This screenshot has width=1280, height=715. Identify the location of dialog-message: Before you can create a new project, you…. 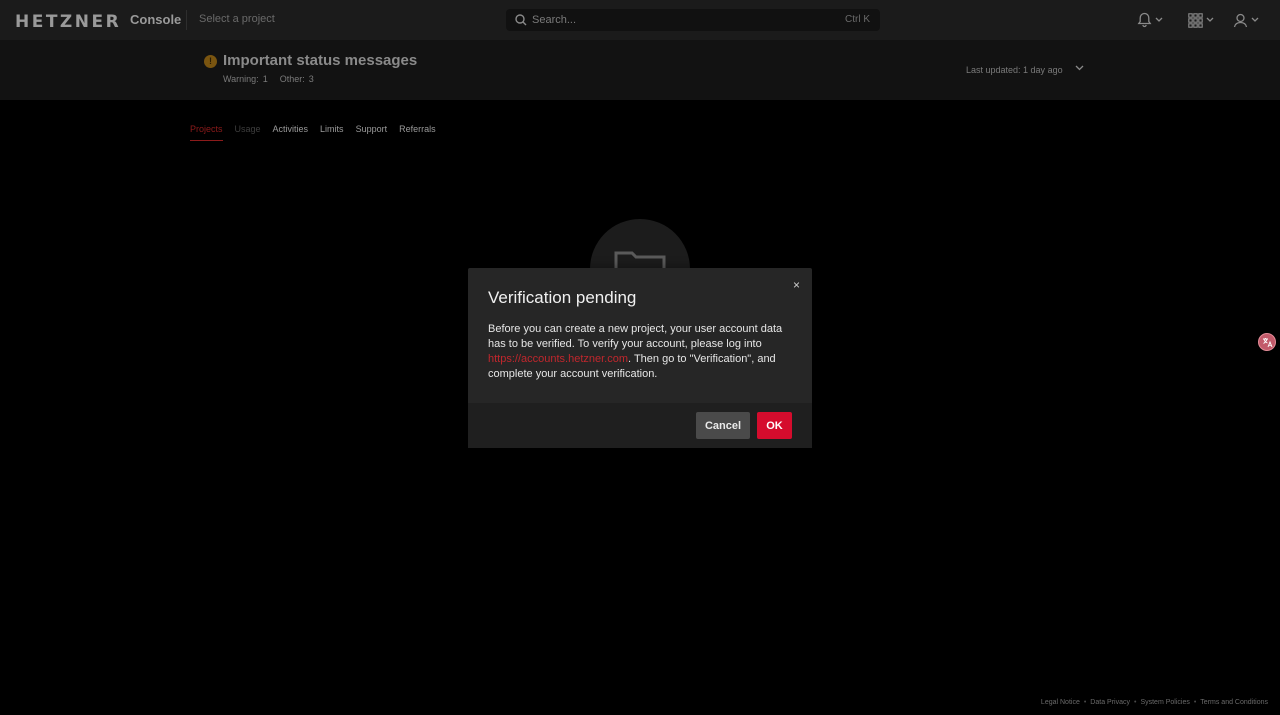
(641, 352).